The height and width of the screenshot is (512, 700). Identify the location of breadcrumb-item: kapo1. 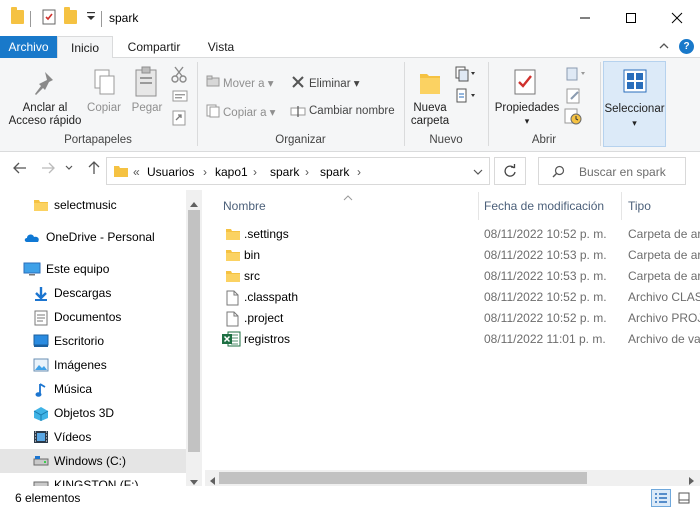
(231, 172).